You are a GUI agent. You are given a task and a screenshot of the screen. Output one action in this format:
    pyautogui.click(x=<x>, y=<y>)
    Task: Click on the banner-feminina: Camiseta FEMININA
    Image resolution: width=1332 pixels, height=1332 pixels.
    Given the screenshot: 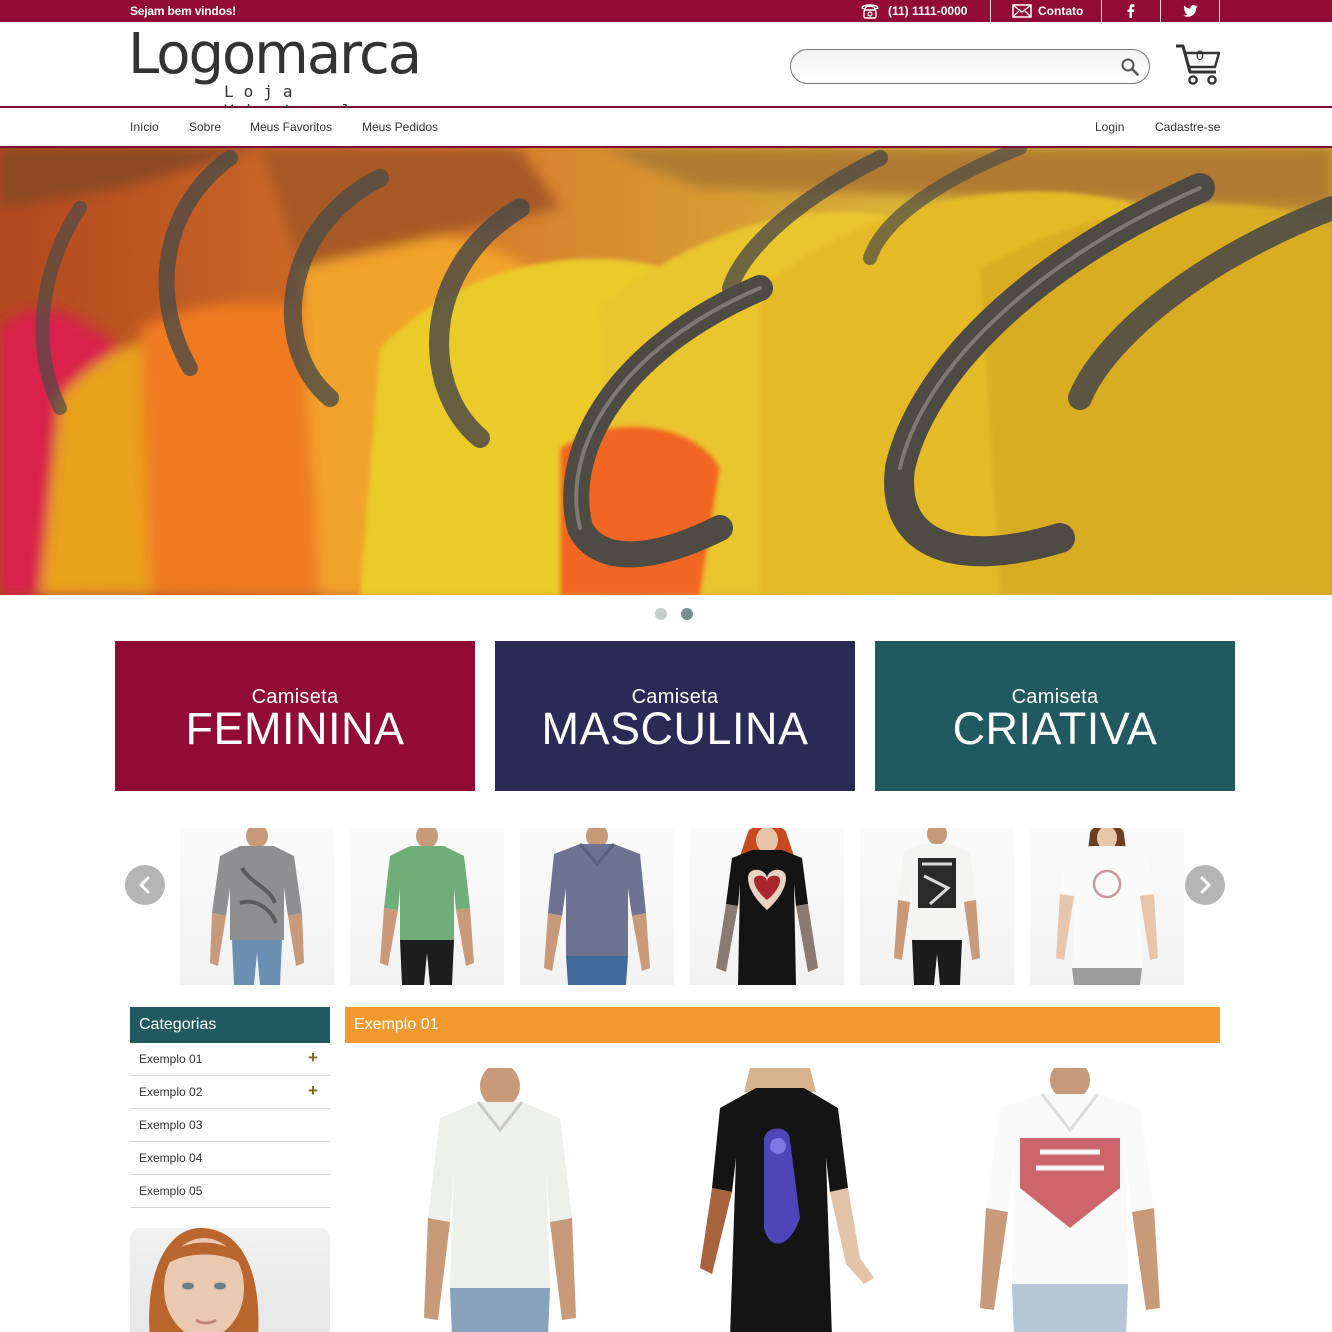 What is the action you would take?
    pyautogui.click(x=295, y=716)
    